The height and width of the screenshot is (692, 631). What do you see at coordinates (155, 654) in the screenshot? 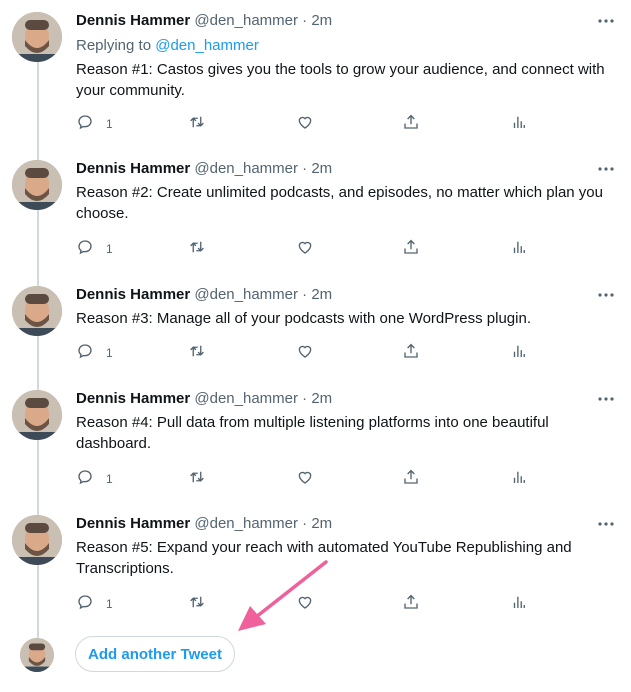
I see `add-another-tweet-button: Add another Tweet` at bounding box center [155, 654].